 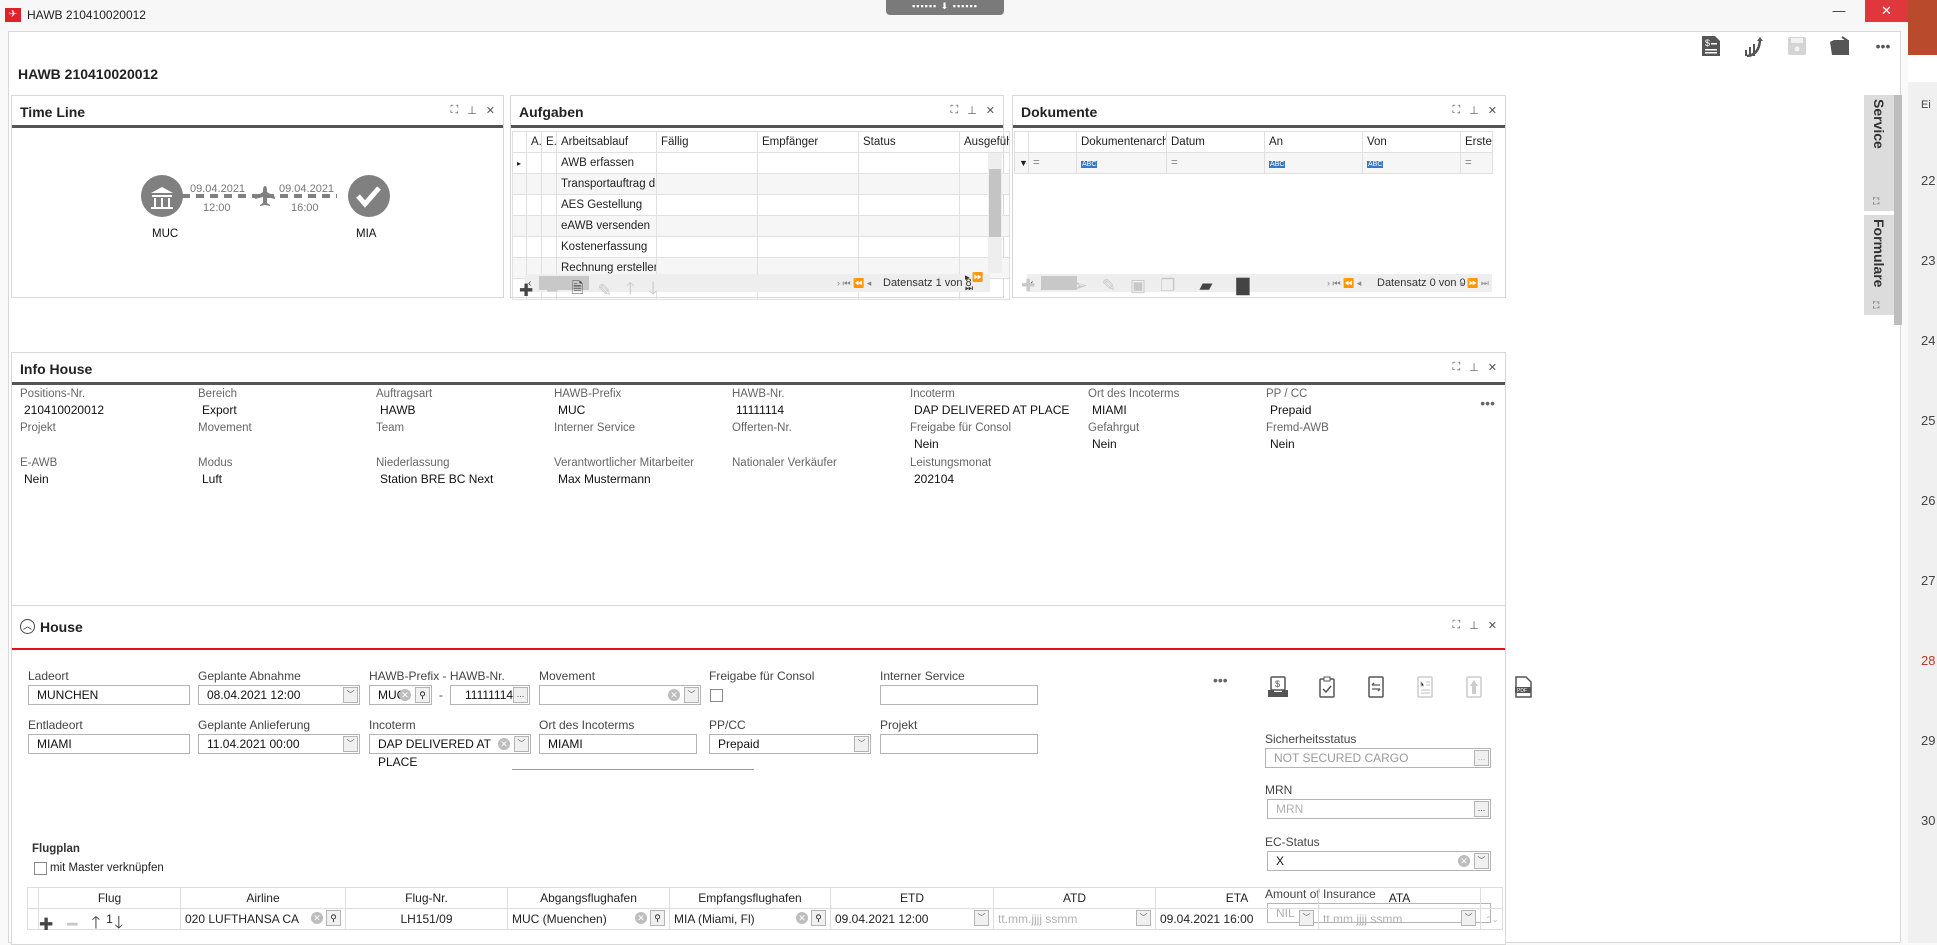 I want to click on column-header: ATA, so click(x=1399, y=898).